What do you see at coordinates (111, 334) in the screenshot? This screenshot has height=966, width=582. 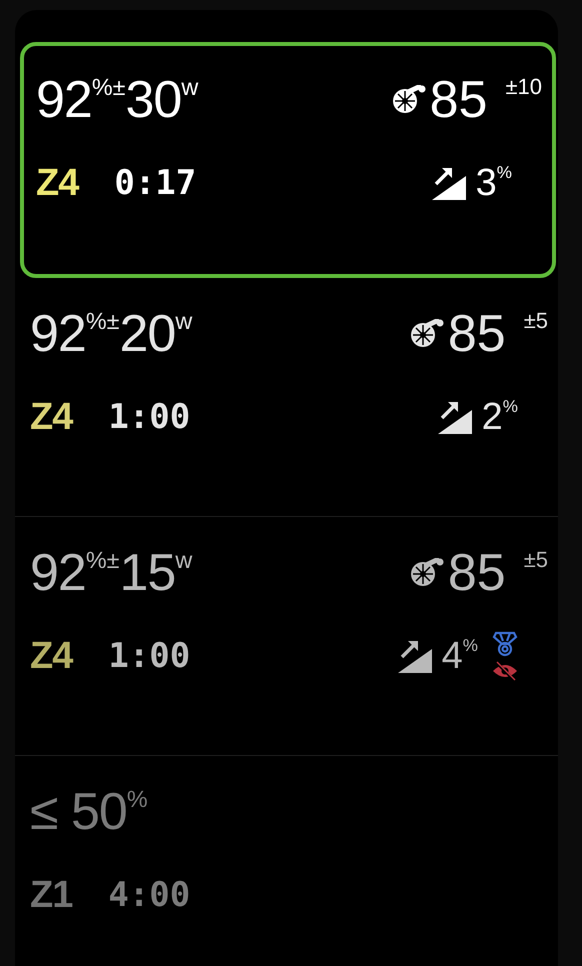 I see `power-target: 92$^{%}$$^{±}$20$^{w}$` at bounding box center [111, 334].